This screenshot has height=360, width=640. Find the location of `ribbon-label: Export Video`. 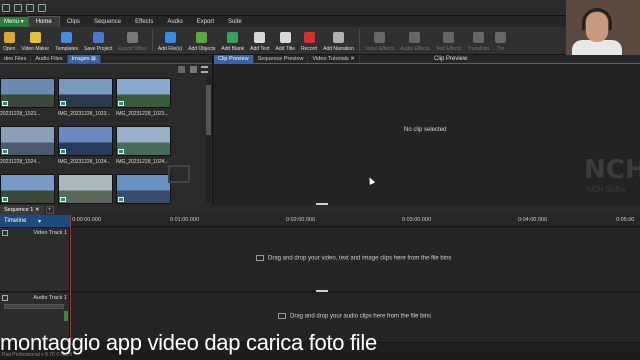

ribbon-label: Export Video is located at coordinates (132, 49).